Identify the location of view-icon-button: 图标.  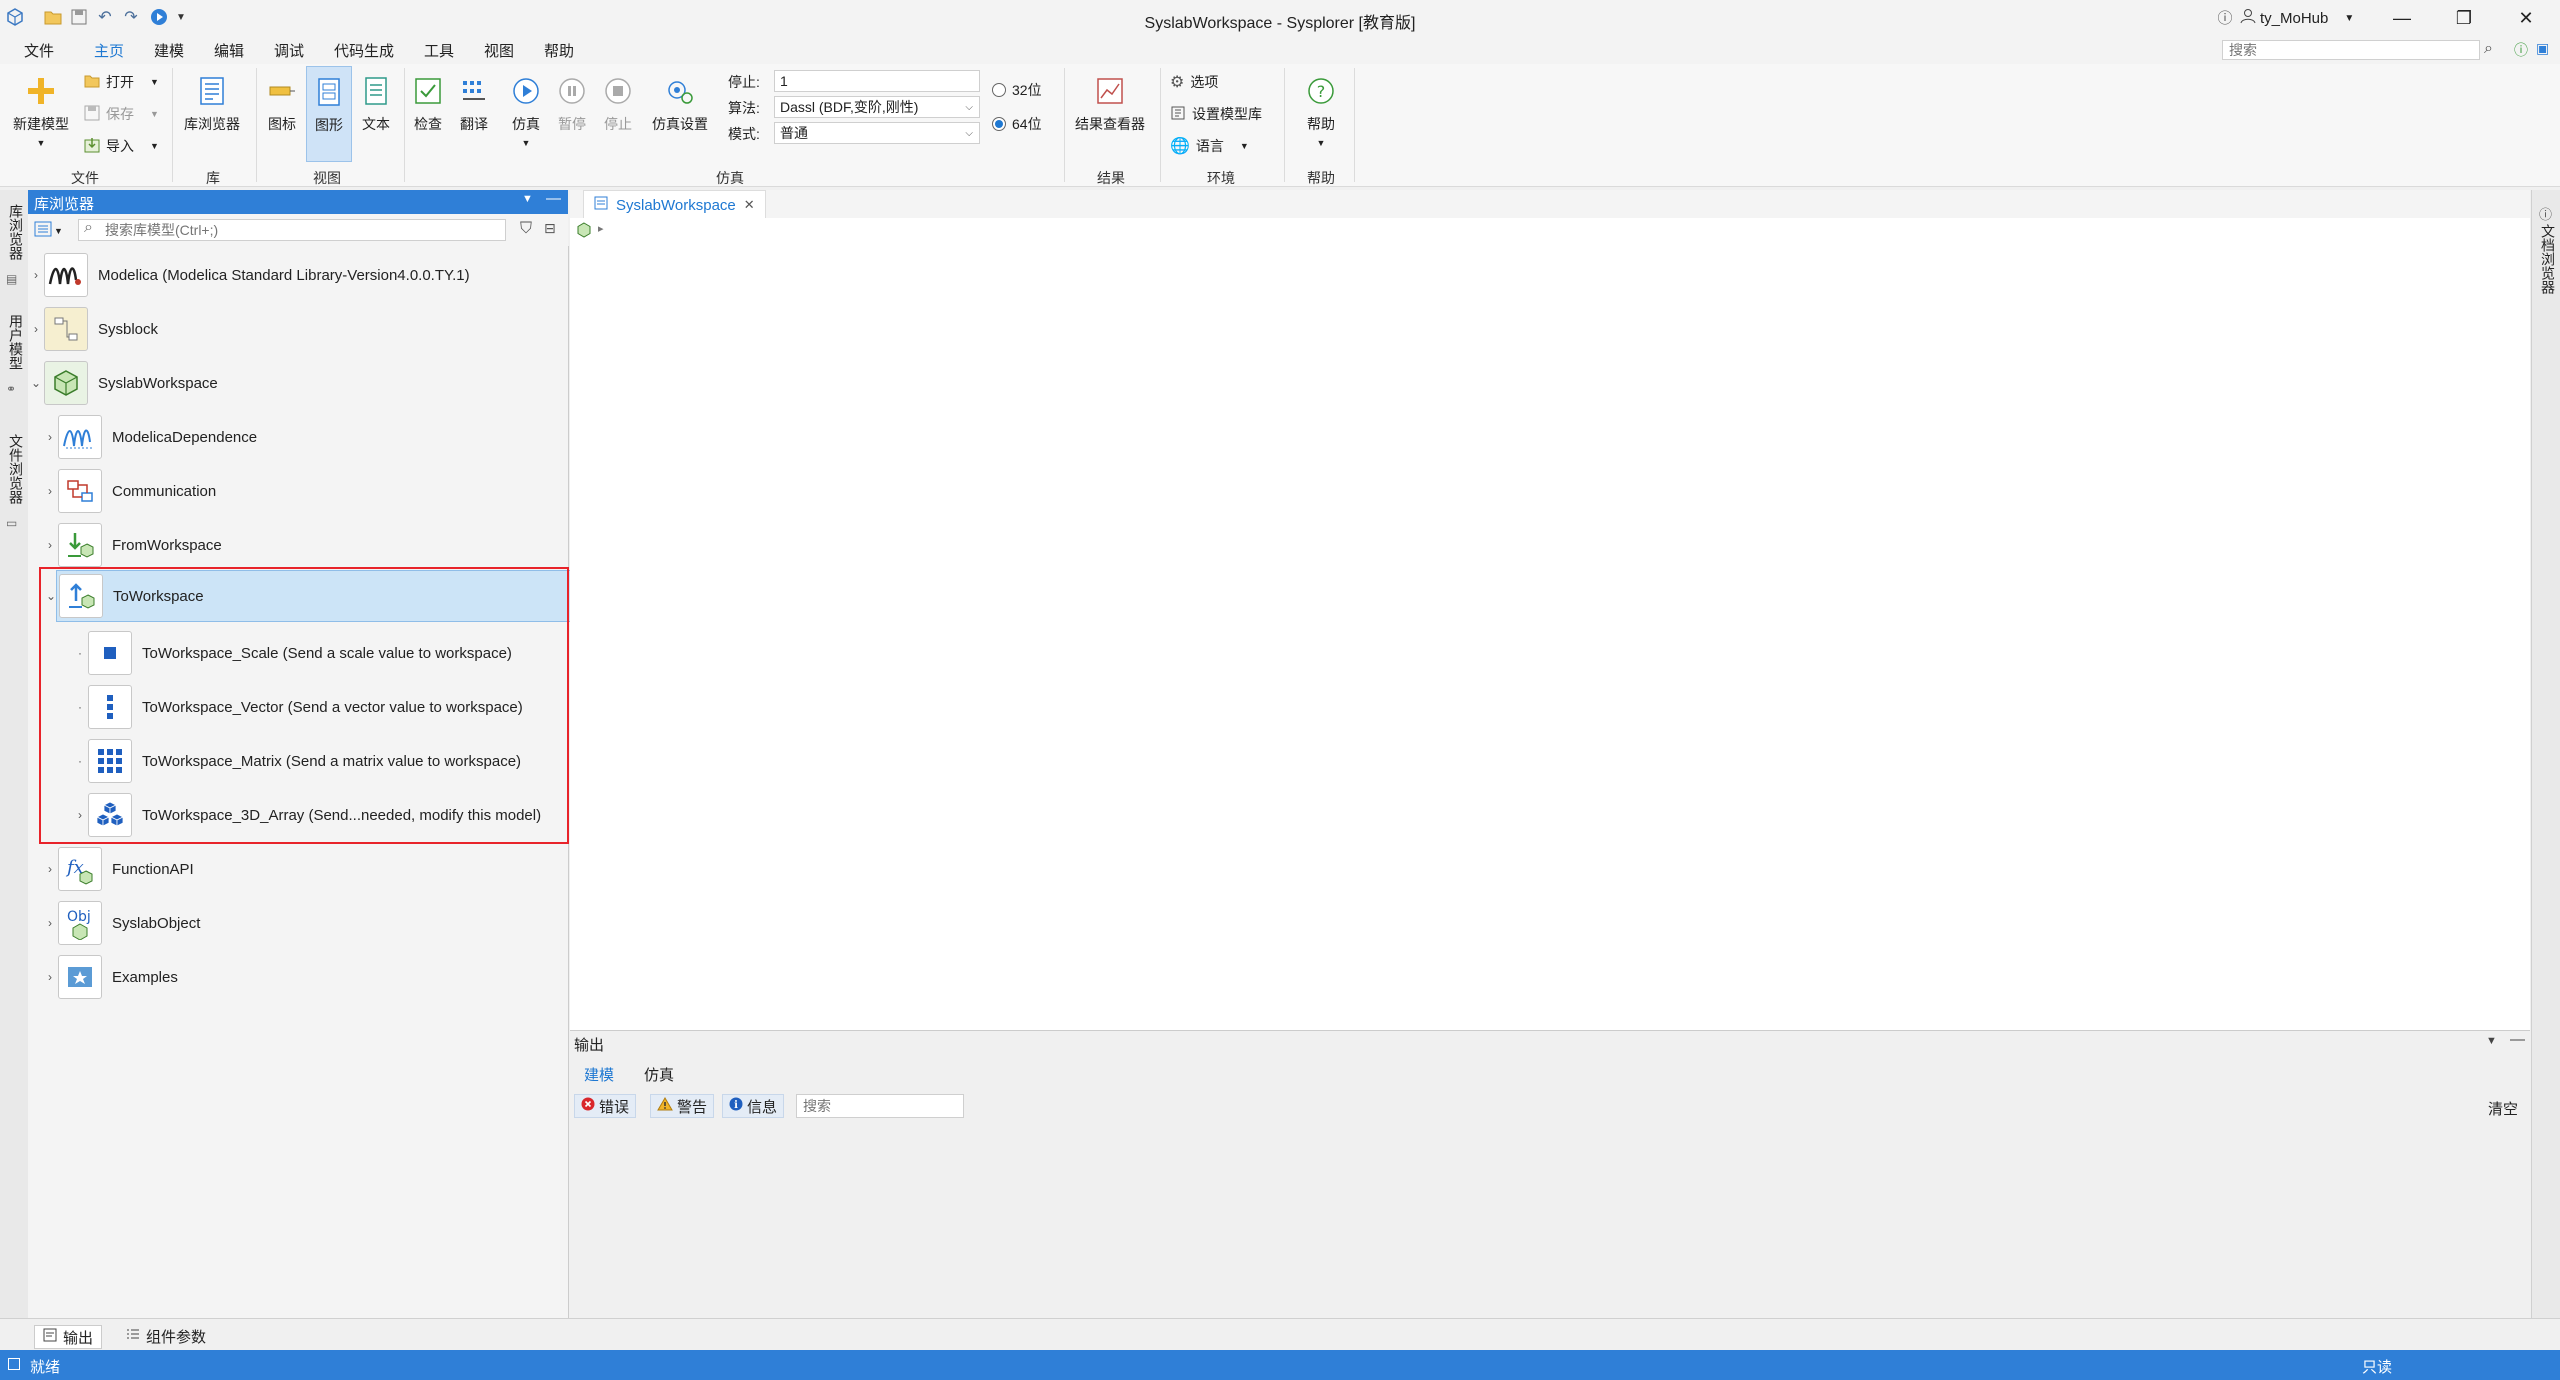
(282, 104).